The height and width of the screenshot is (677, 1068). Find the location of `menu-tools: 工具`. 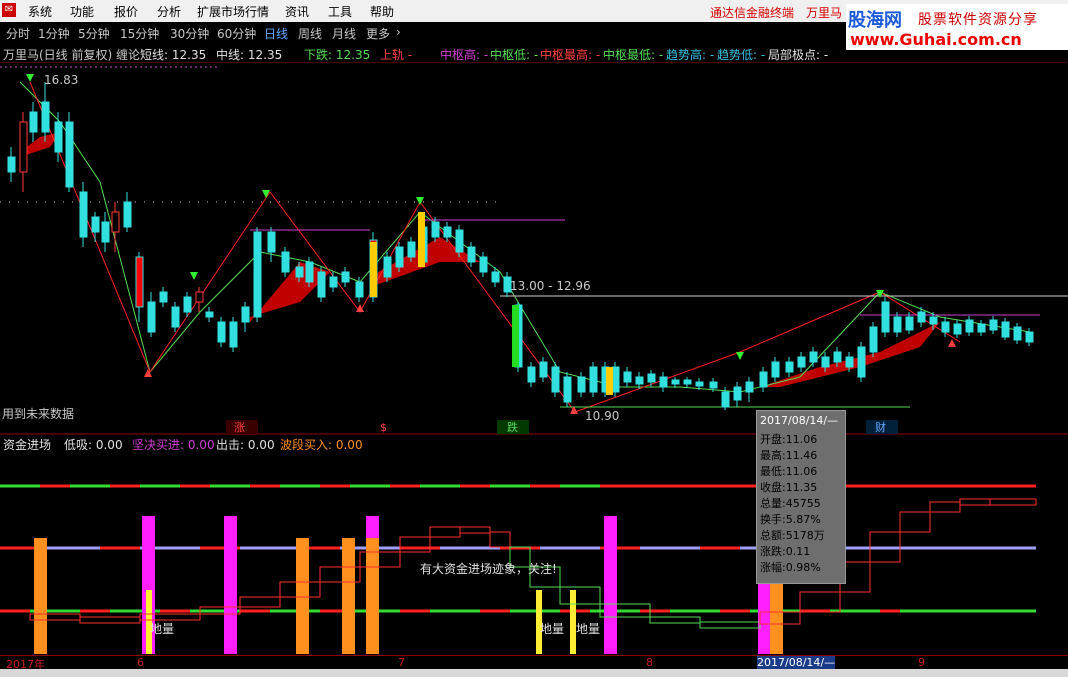

menu-tools: 工具 is located at coordinates (340, 11).